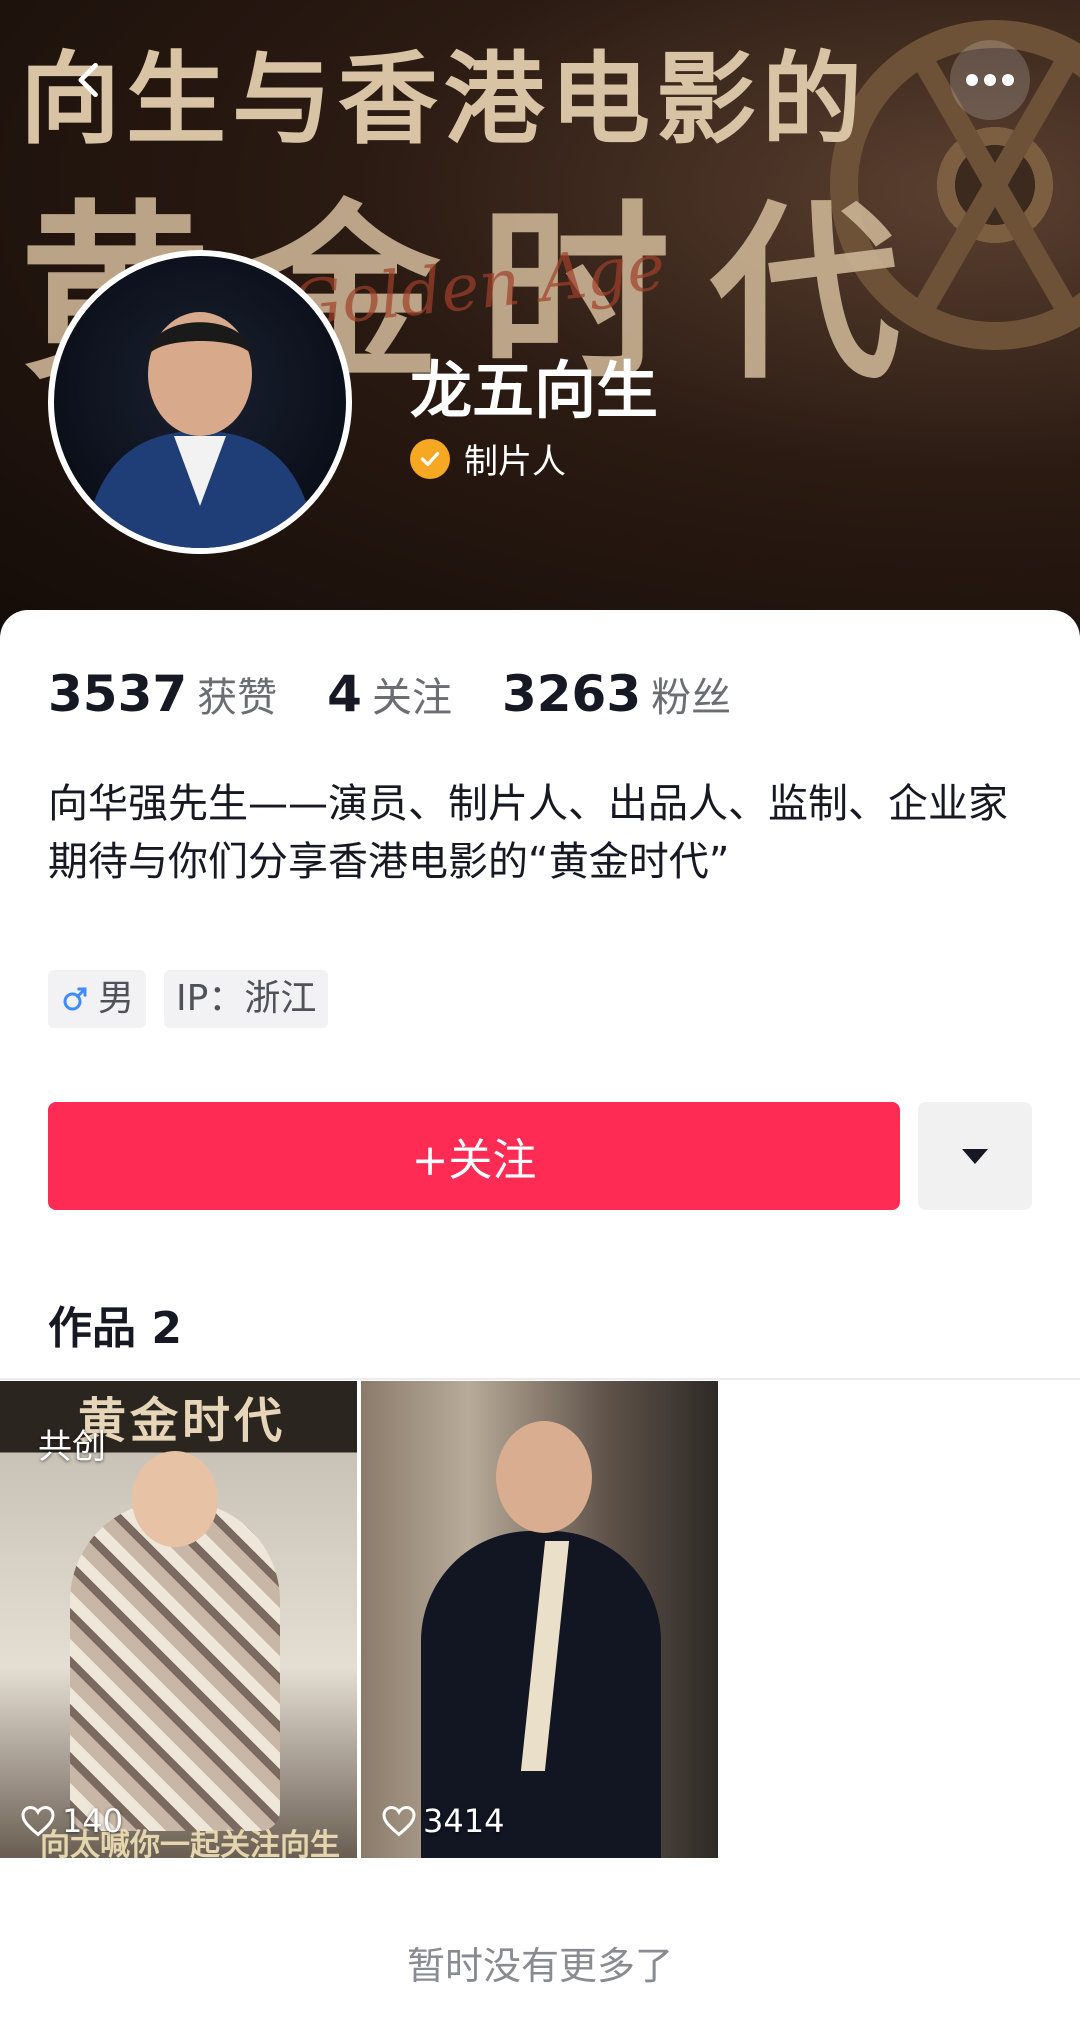  Describe the element at coordinates (237, 698) in the screenshot. I see `stat-label: 获赞` at that location.